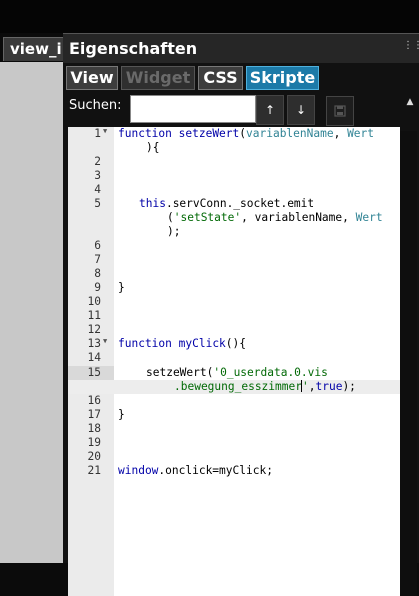 The image size is (419, 596). I want to click on line-number: 10, so click(94, 301).